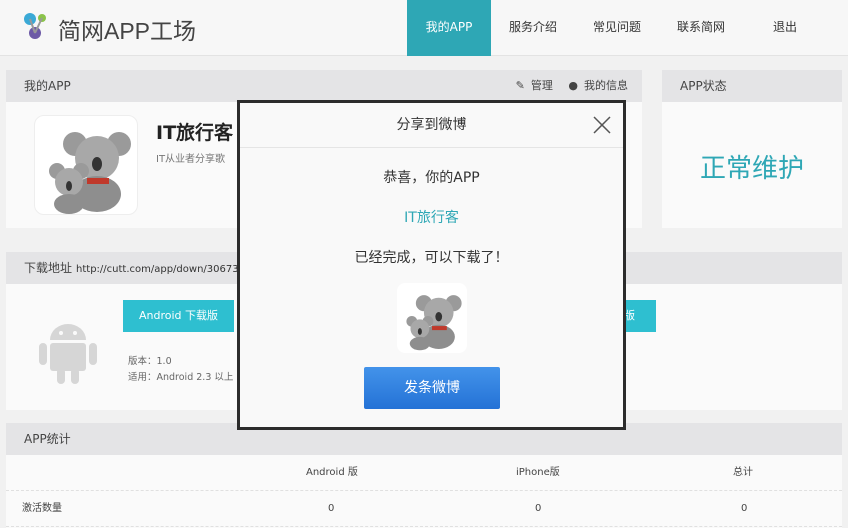 The height and width of the screenshot is (528, 848). What do you see at coordinates (432, 388) in the screenshot?
I see `post-weibo-button: 发条微博` at bounding box center [432, 388].